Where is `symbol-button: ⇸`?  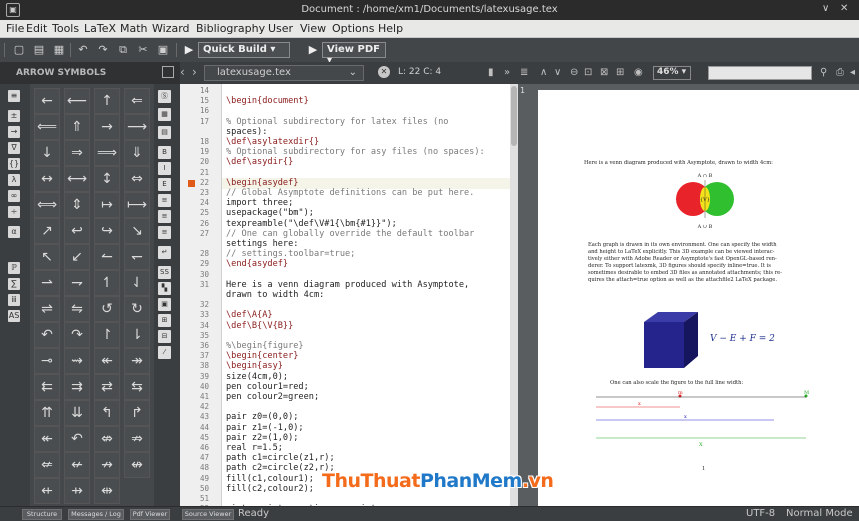 symbol-button: ⇸ is located at coordinates (77, 491).